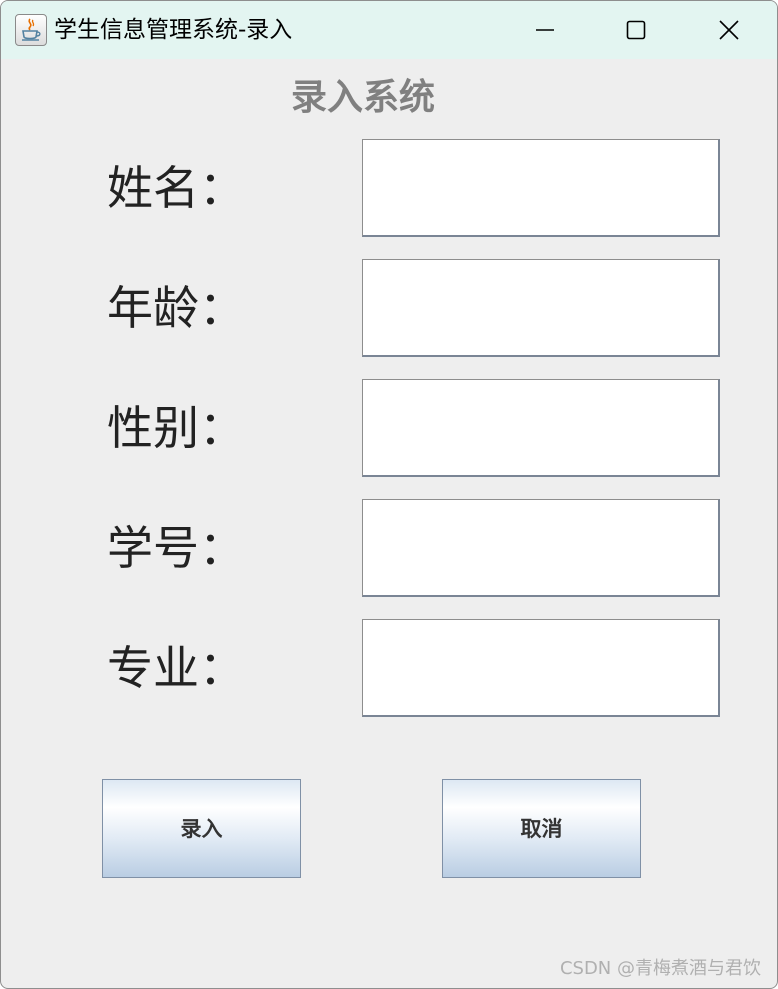 The image size is (778, 989). I want to click on student-id-label: 学号：, so click(176, 548).